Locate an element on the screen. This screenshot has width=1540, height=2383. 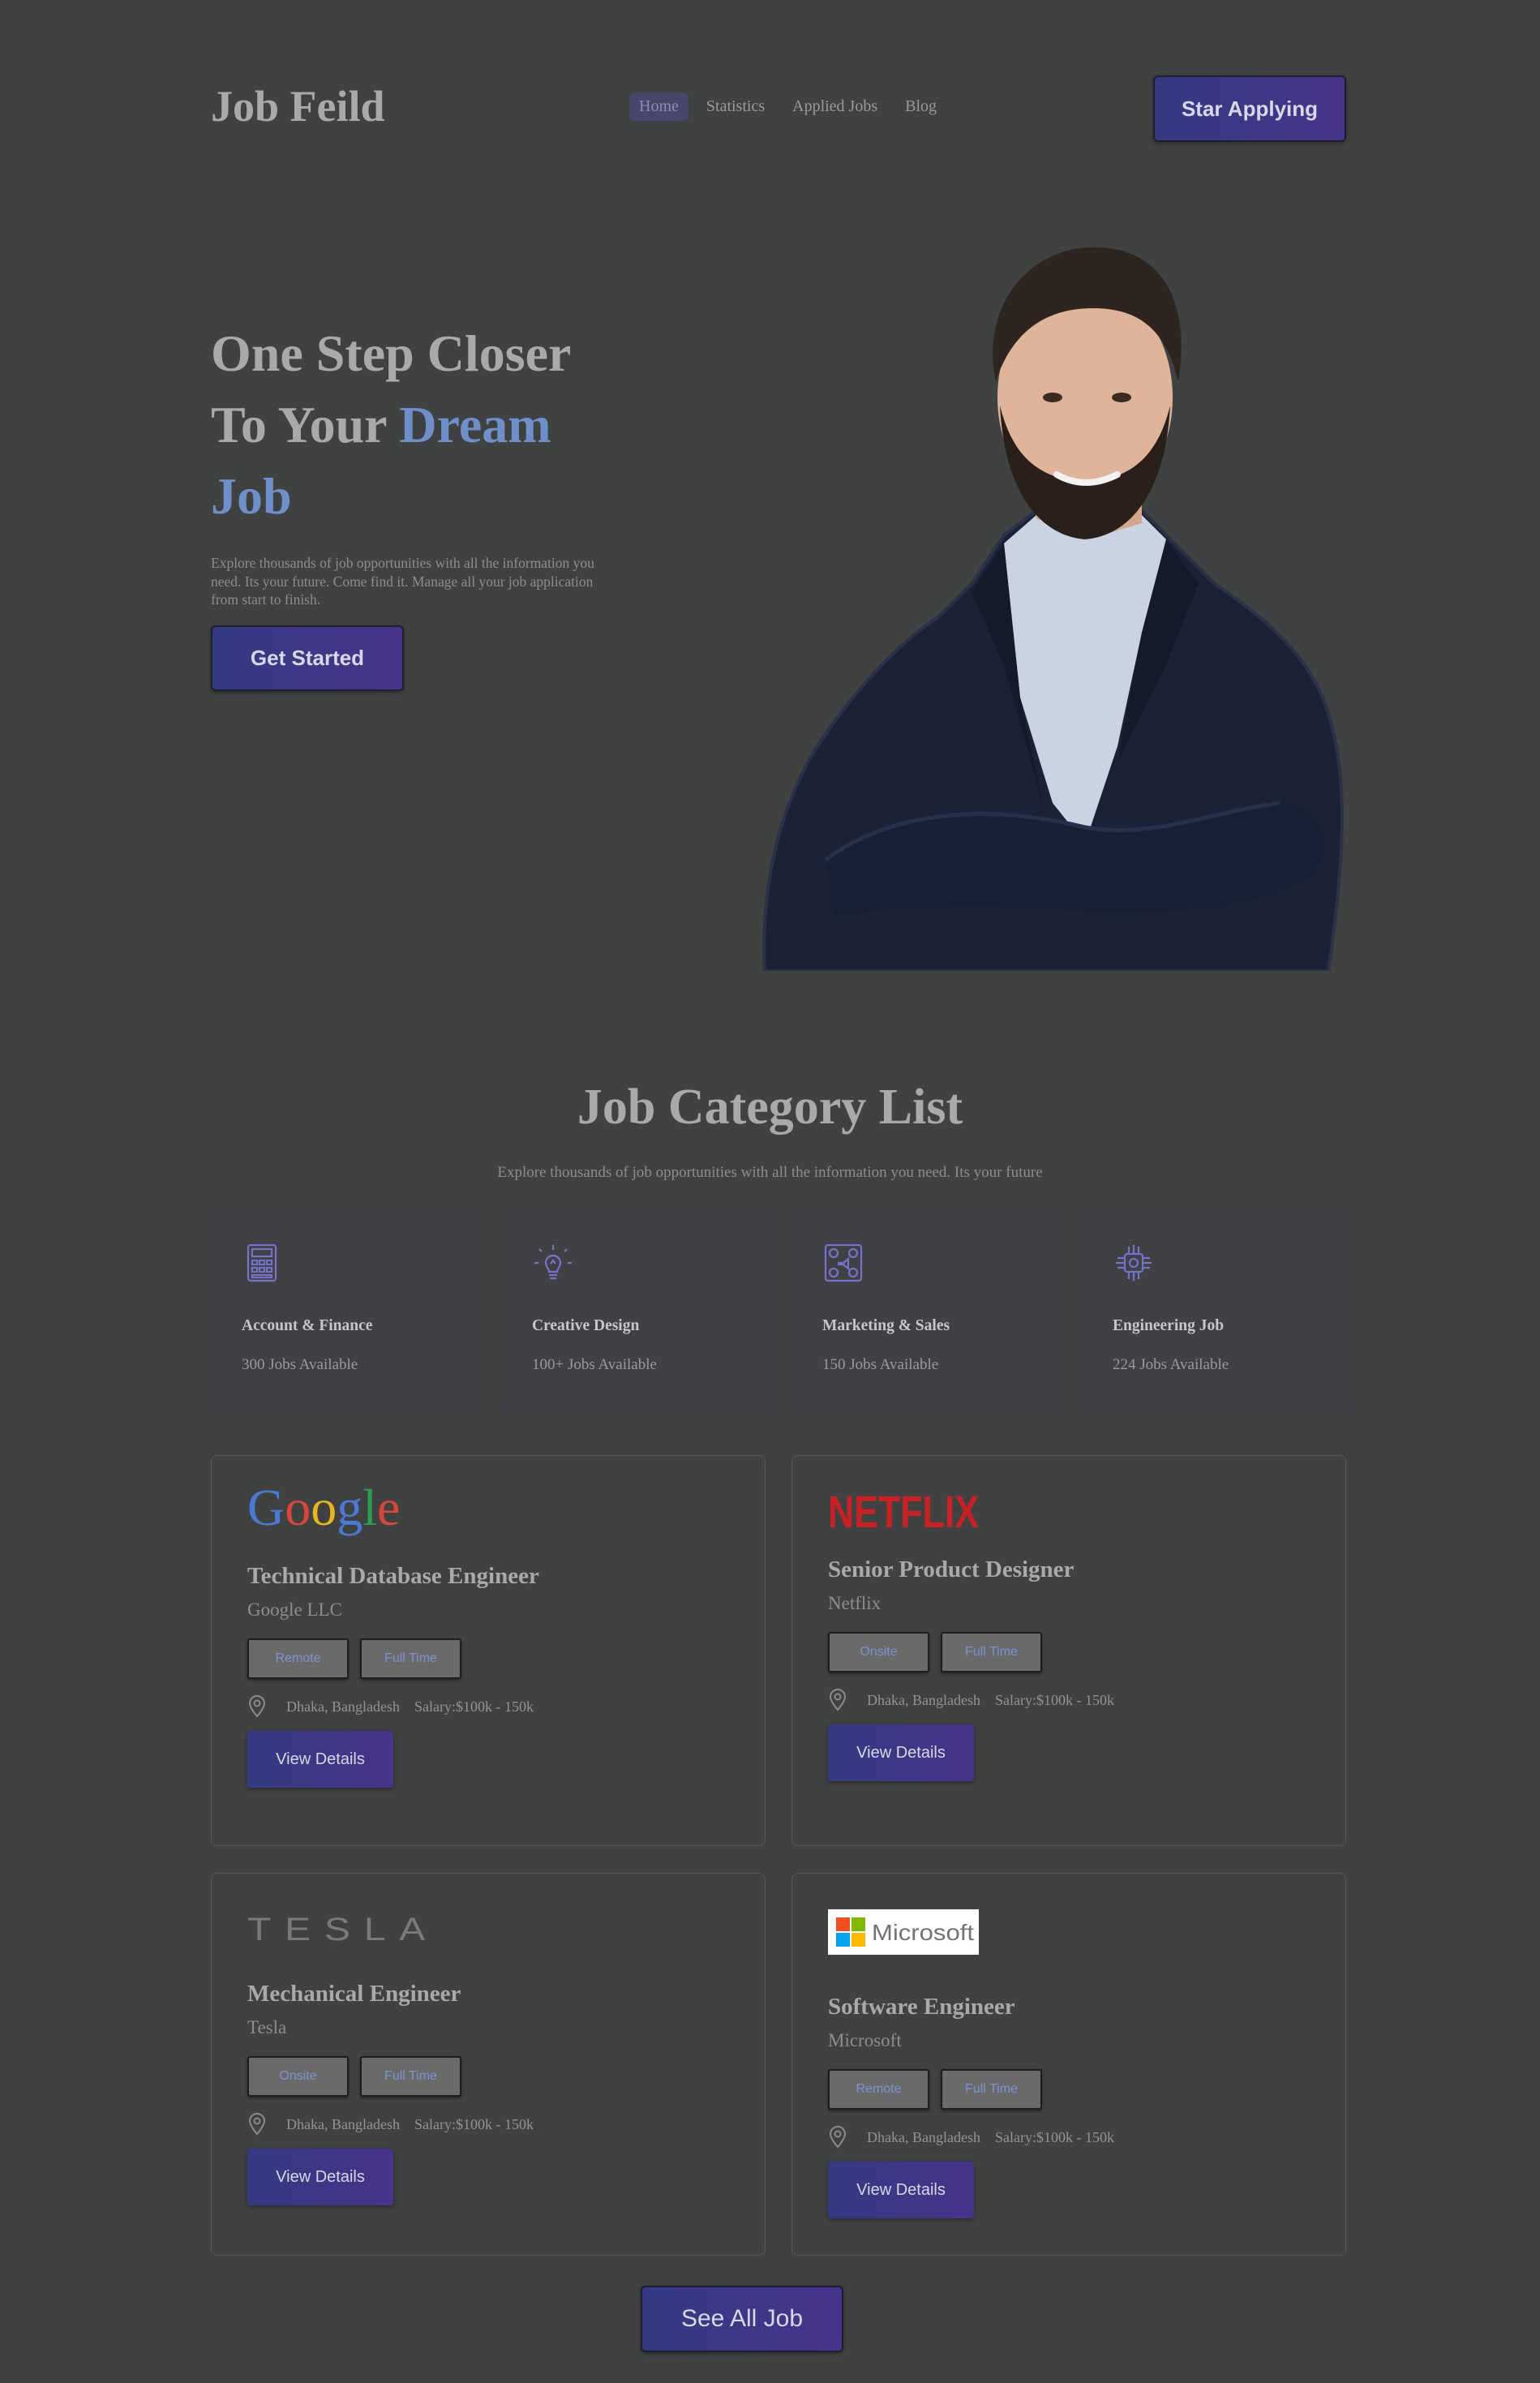
job-company: Tesla is located at coordinates (267, 2027).